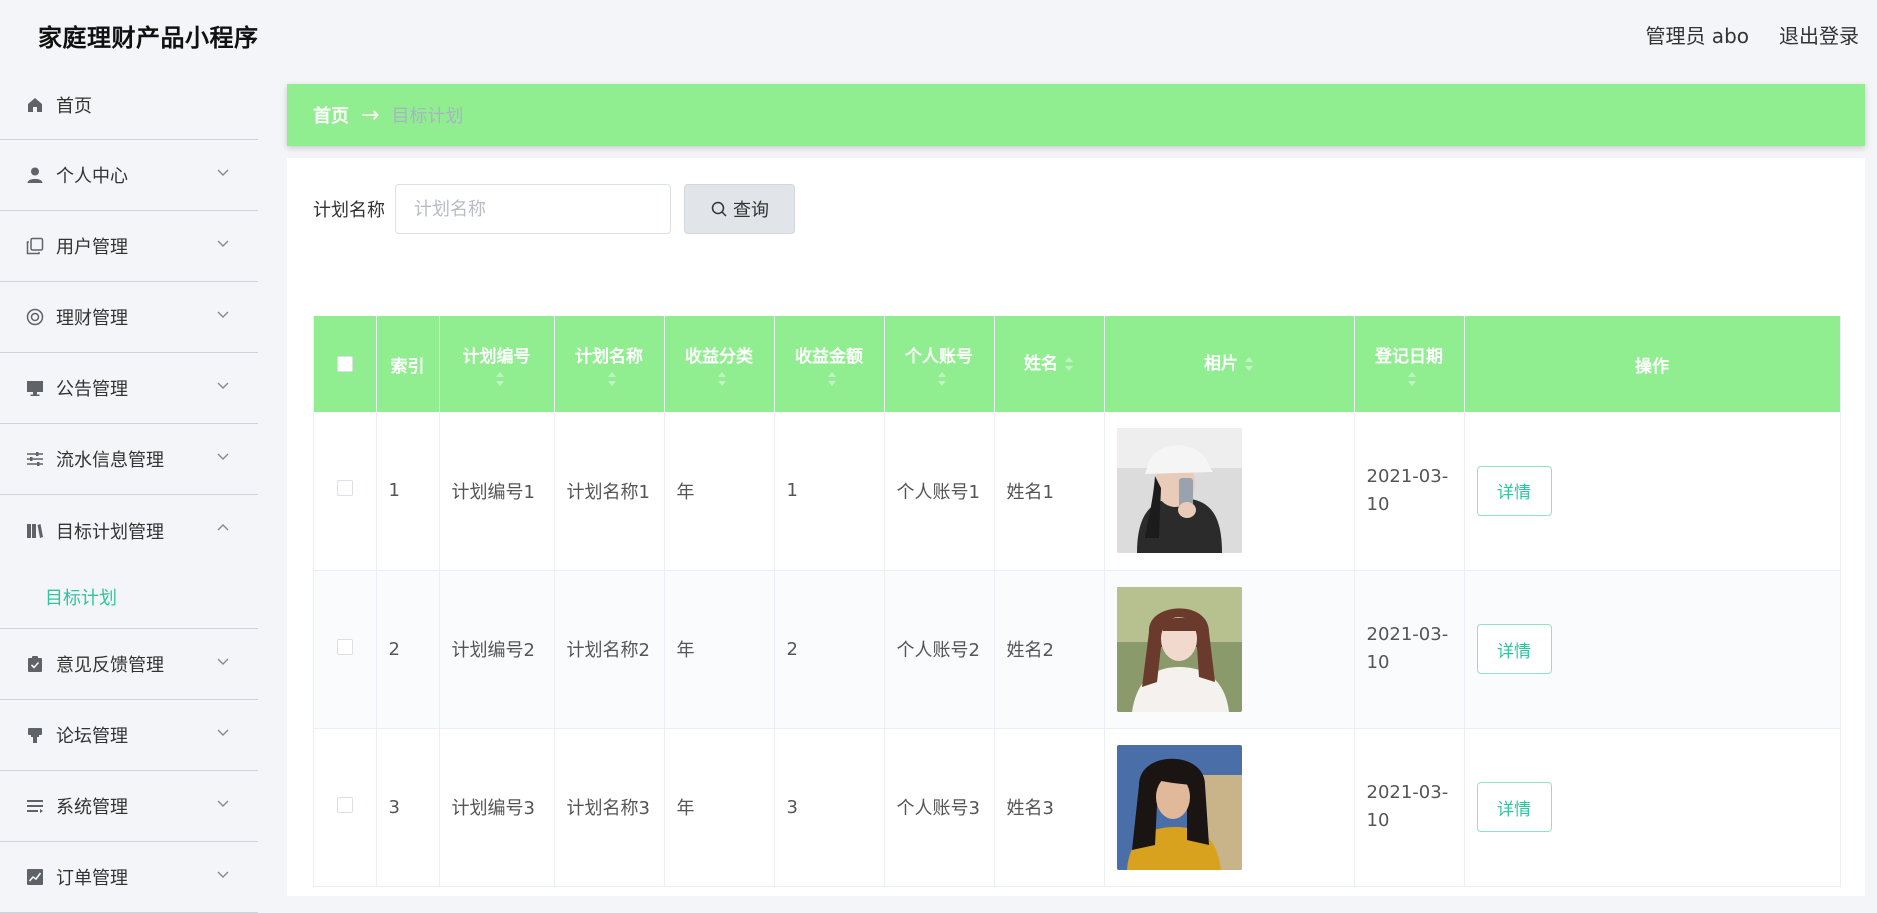 Image resolution: width=1877 pixels, height=913 pixels. I want to click on sidebar-item-label: 首页, so click(74, 106).